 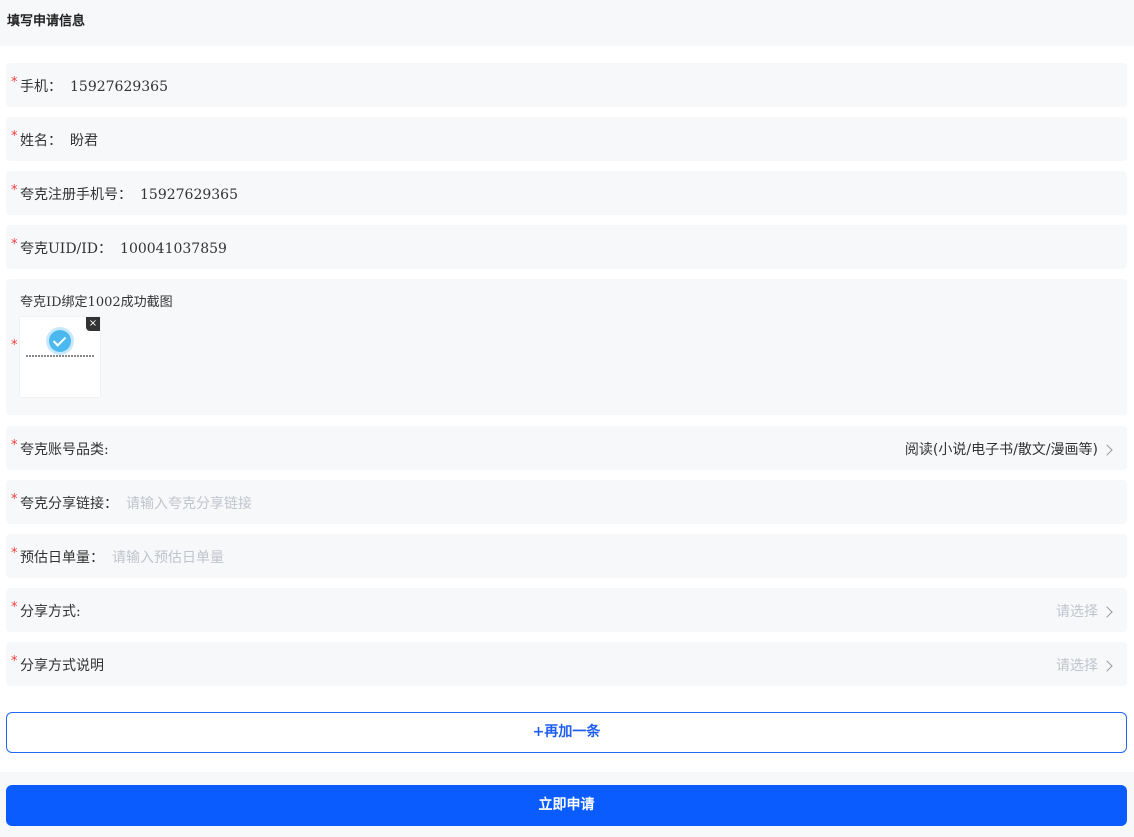 I want to click on phone-row: * 手机： 15927629365, so click(x=566, y=85).